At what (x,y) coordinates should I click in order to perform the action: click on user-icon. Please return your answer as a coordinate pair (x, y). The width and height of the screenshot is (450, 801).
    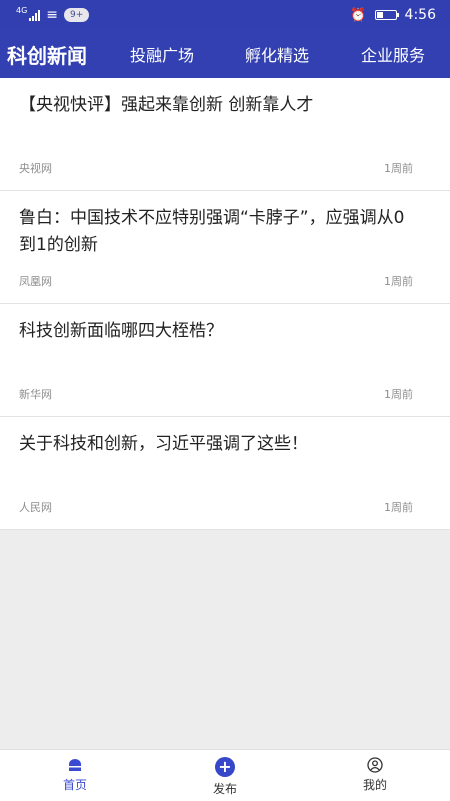
    Looking at the image, I should click on (375, 765).